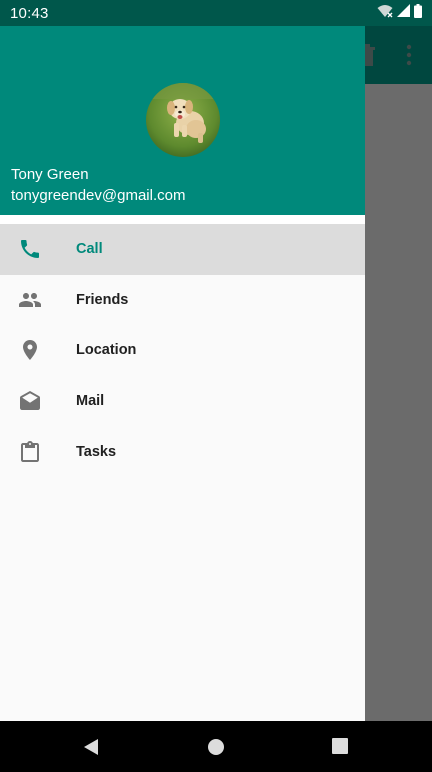 The height and width of the screenshot is (772, 432). I want to click on avatar, so click(183, 120).